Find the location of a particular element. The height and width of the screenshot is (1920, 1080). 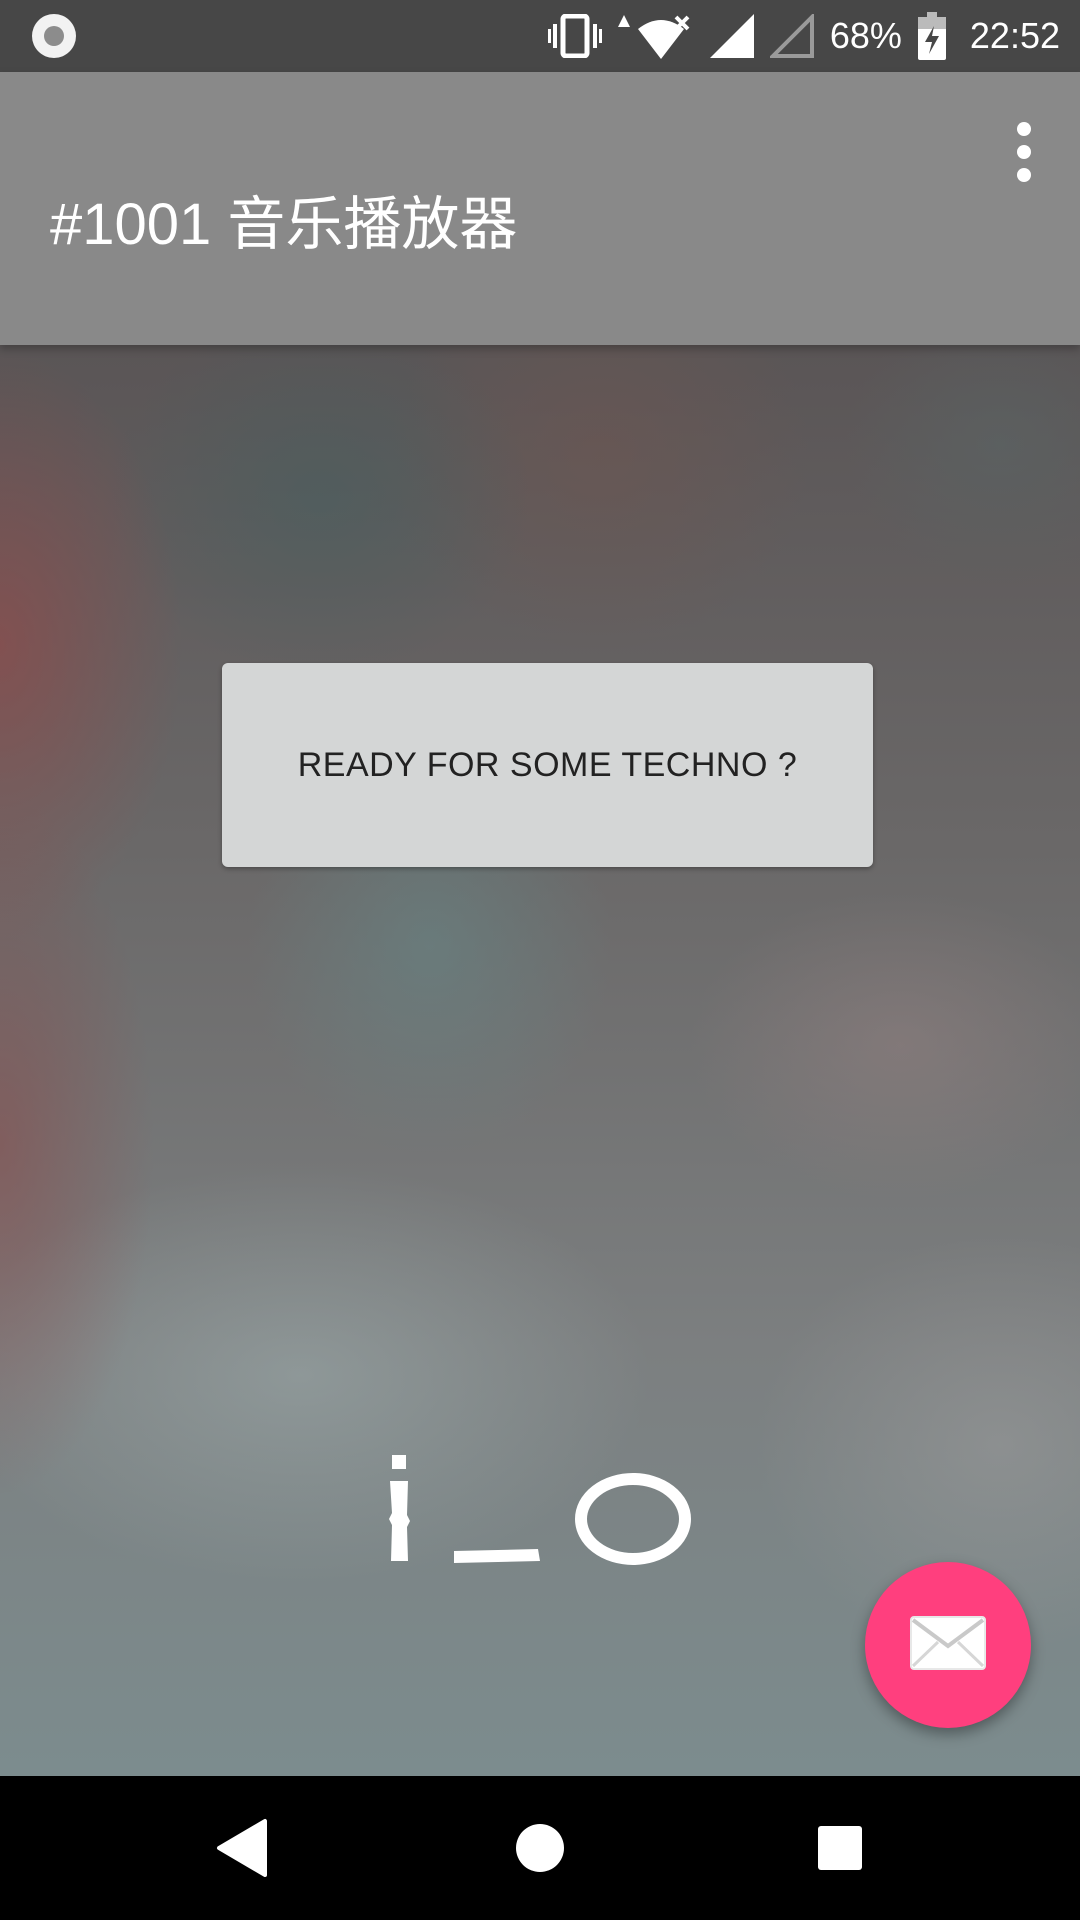

signal-empty-icon is located at coordinates (791, 36).